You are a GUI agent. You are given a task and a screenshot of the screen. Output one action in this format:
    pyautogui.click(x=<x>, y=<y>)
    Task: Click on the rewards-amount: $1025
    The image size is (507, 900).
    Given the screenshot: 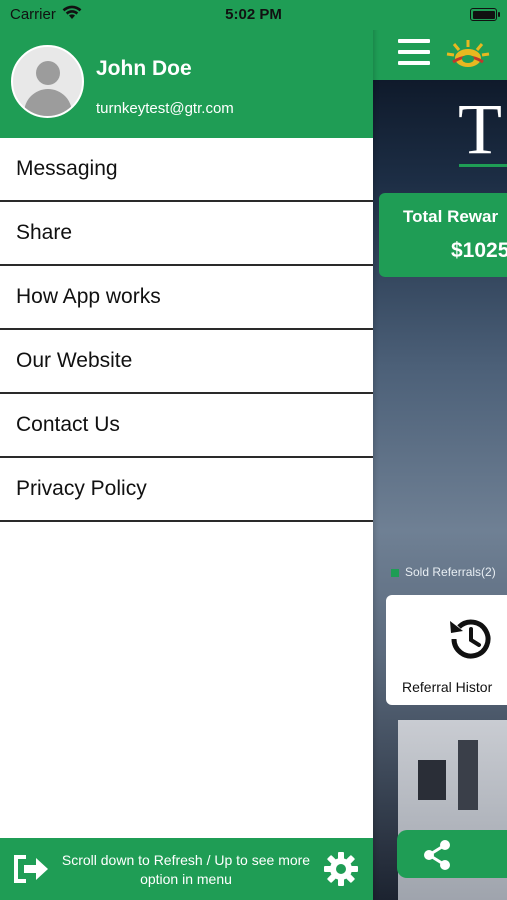 What is the action you would take?
    pyautogui.click(x=479, y=250)
    